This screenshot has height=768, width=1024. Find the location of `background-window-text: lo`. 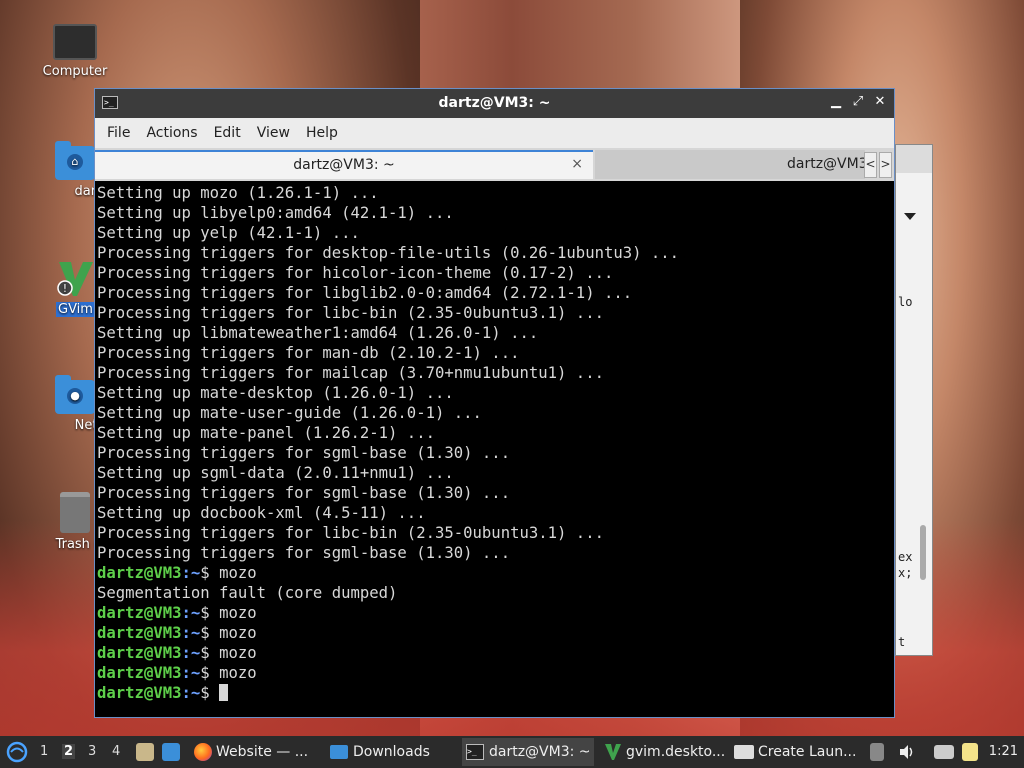

background-window-text: lo is located at coordinates (905, 302).